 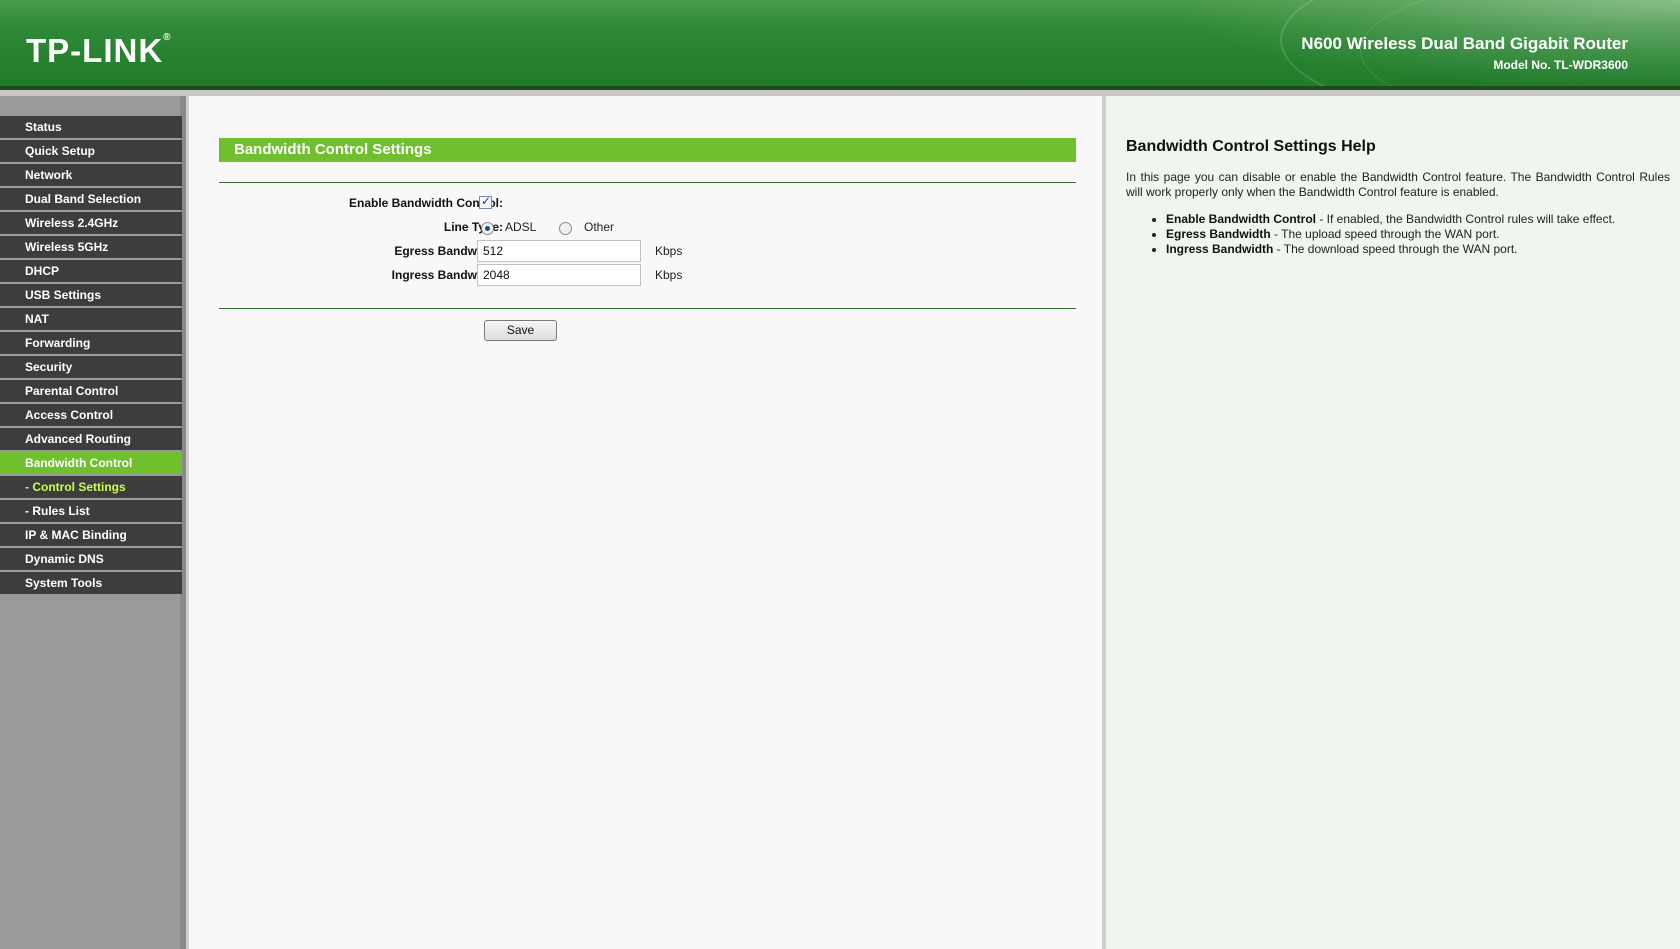 I want to click on help-title: Bandwidth Control Settings Help, so click(x=1251, y=146).